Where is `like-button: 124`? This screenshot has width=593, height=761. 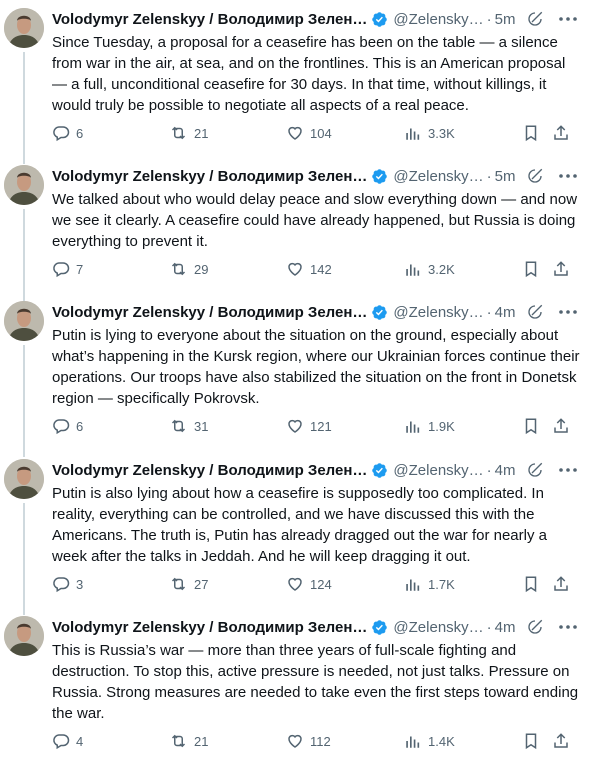
like-button: 124 is located at coordinates (309, 584).